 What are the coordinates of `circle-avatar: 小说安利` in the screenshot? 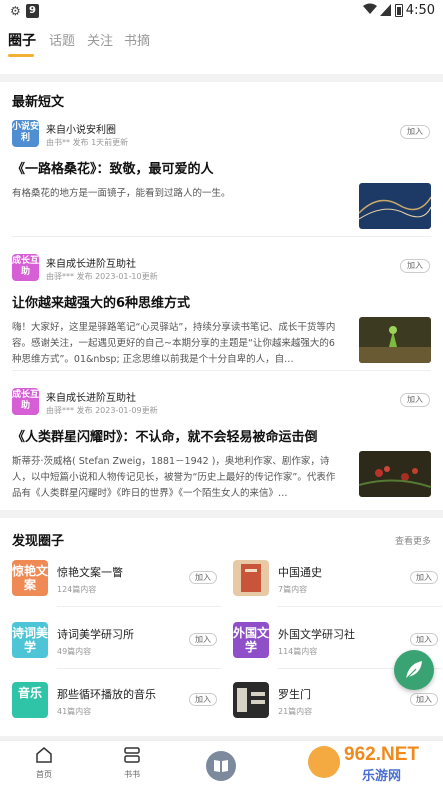 It's located at (25, 133).